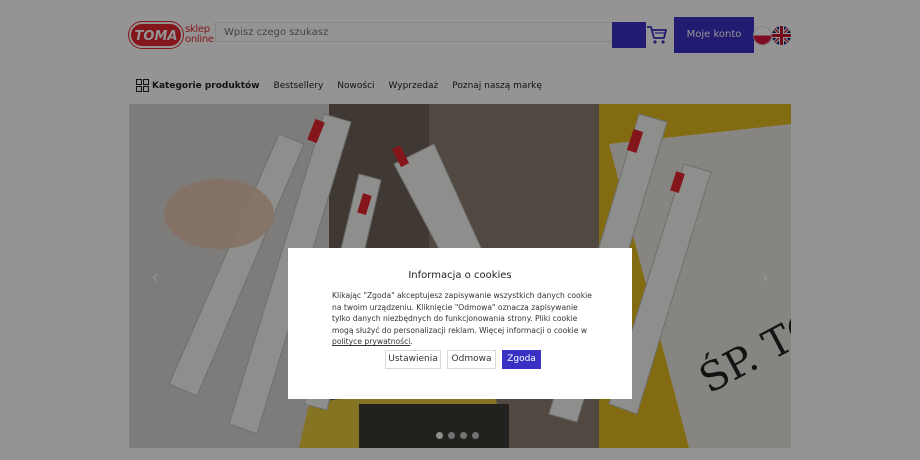  What do you see at coordinates (471, 359) in the screenshot?
I see `cookie-reject-button: Odmowa` at bounding box center [471, 359].